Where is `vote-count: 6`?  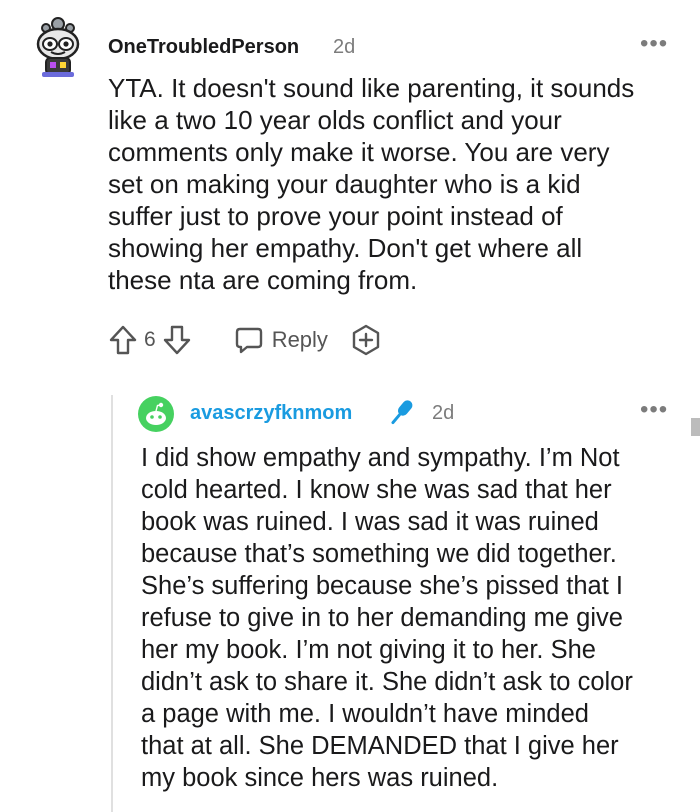 vote-count: 6 is located at coordinates (150, 339).